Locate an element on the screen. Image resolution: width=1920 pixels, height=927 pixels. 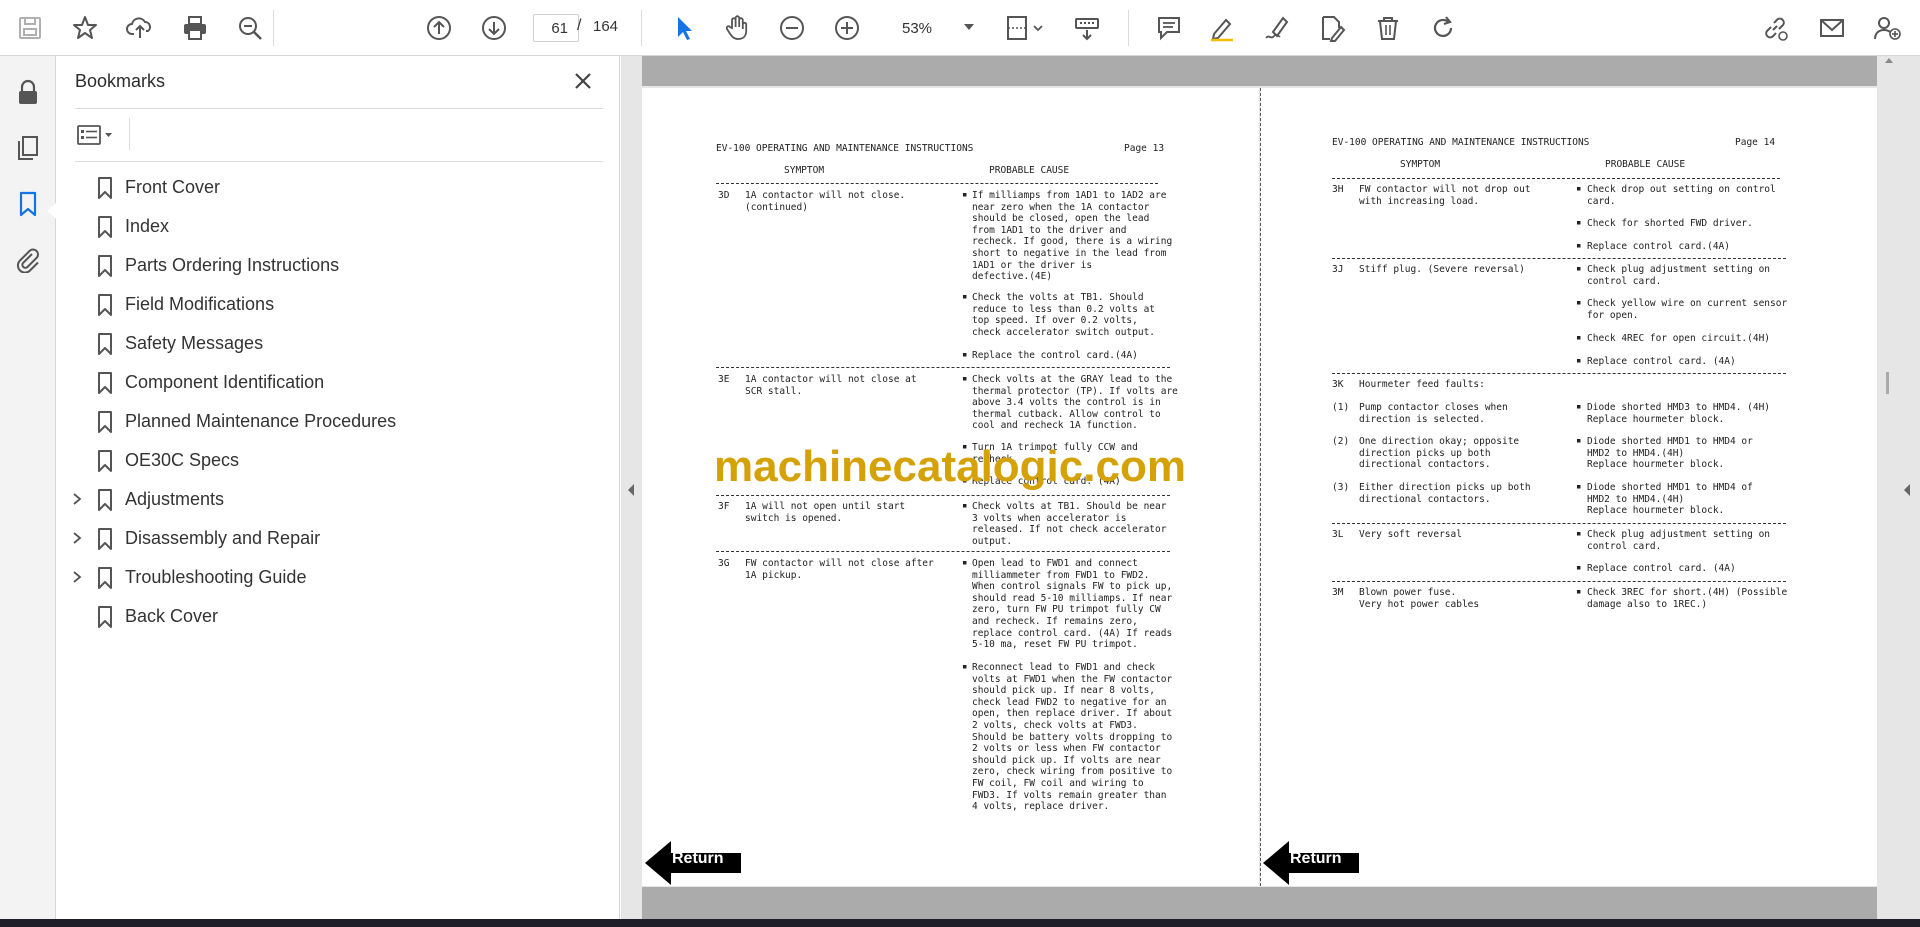
page-gutter-top is located at coordinates (1259, 71).